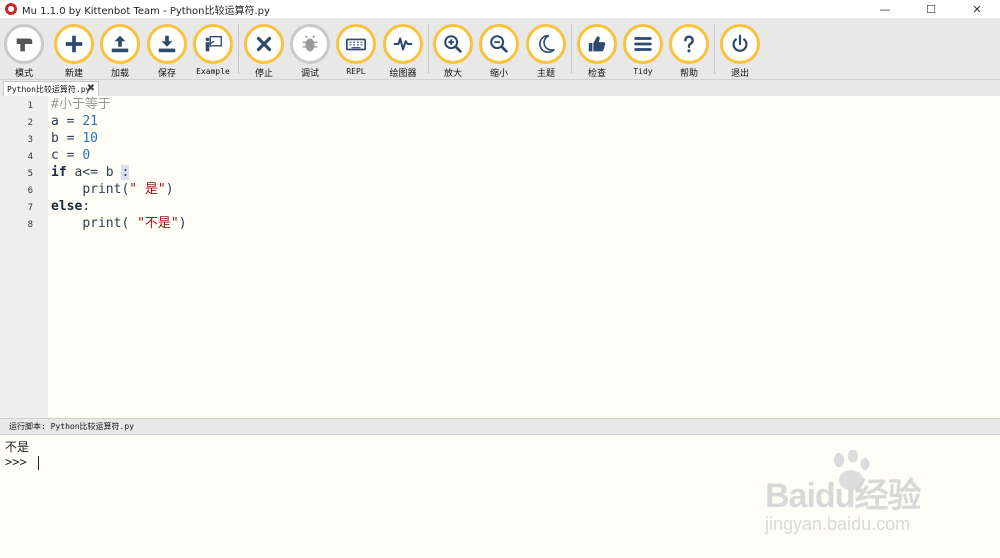  What do you see at coordinates (30, 140) in the screenshot?
I see `line-number: 3` at bounding box center [30, 140].